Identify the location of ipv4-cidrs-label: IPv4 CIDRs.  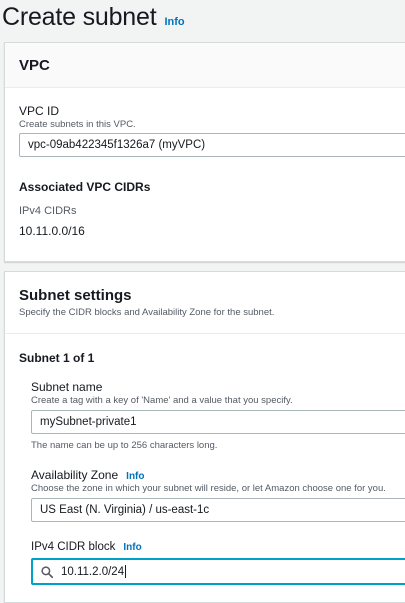
(48, 211).